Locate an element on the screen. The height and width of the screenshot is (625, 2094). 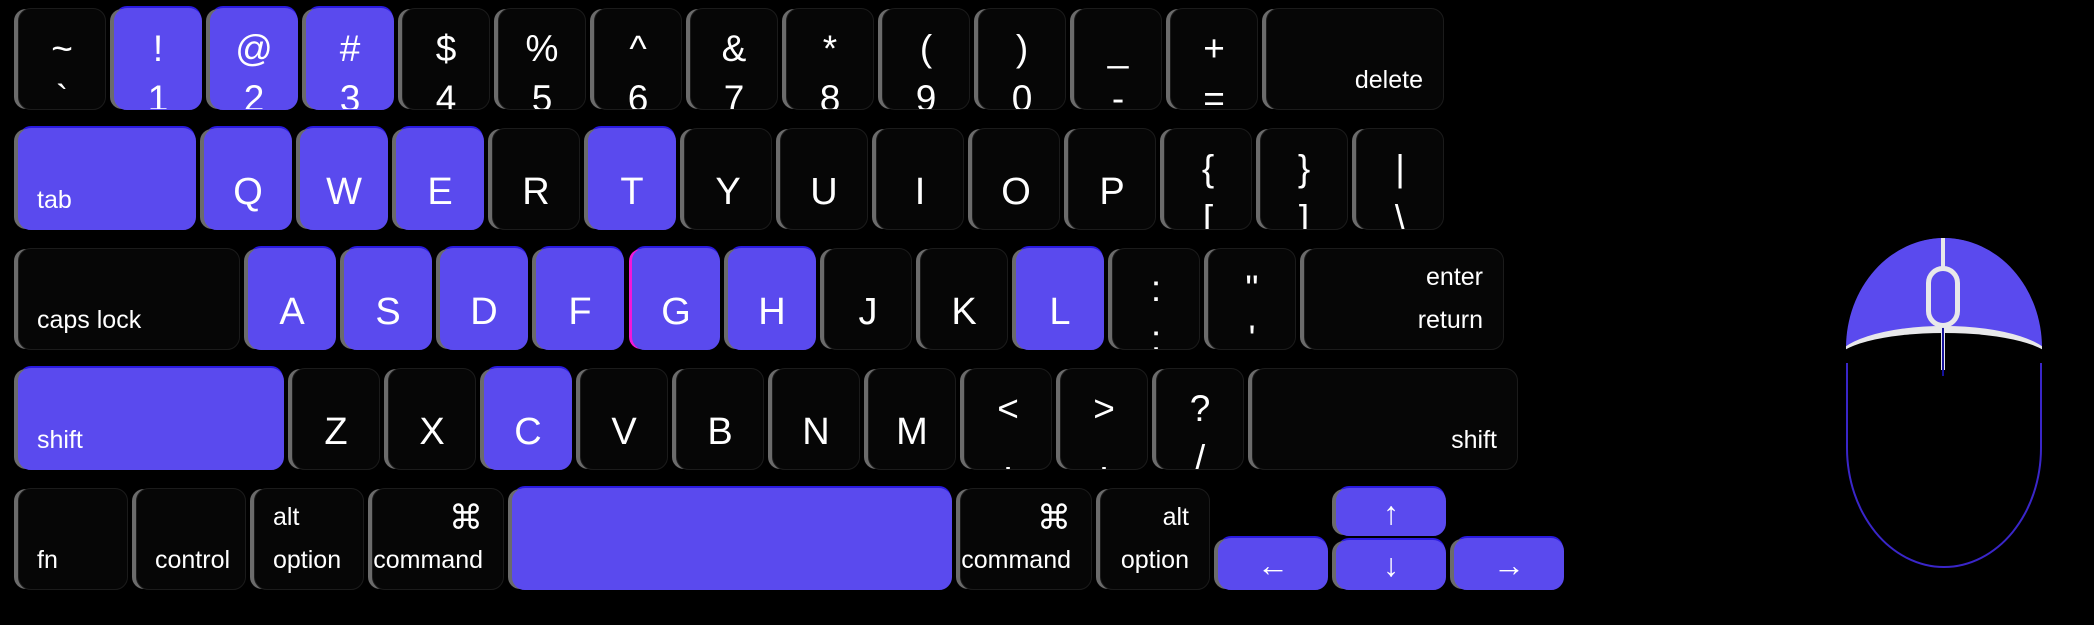
key-slash: ? / is located at coordinates (1200, 419).